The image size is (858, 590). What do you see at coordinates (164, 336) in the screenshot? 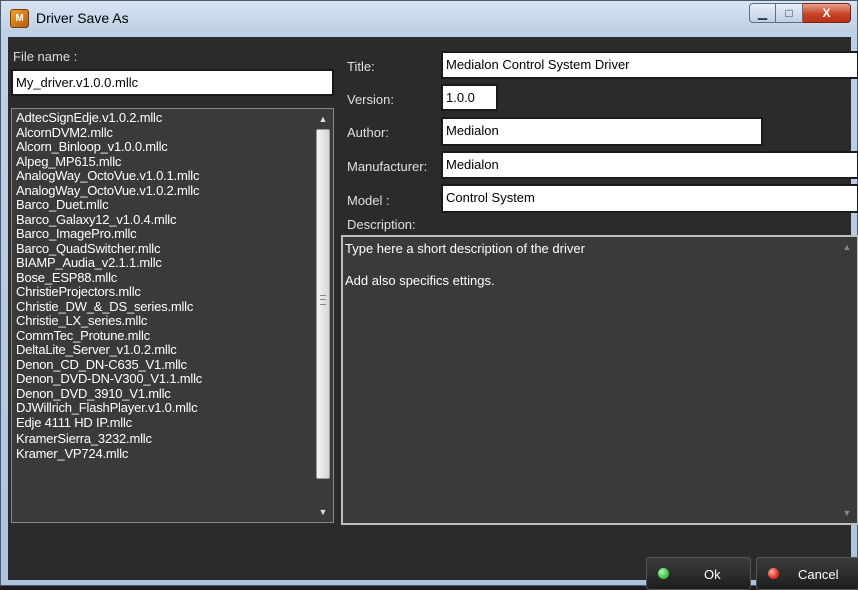
I see `file-list-item: CommTec_Protune.mllc` at bounding box center [164, 336].